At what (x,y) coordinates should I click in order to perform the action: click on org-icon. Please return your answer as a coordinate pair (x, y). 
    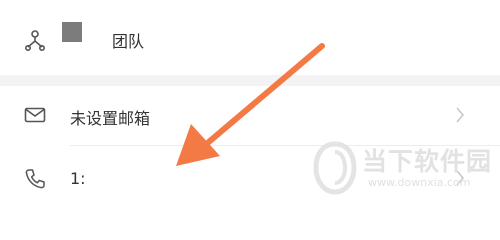
    Looking at the image, I should click on (34, 40).